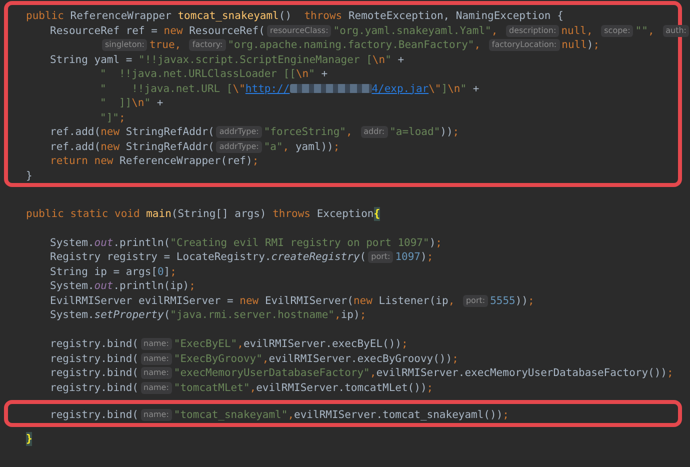 The image size is (690, 467). What do you see at coordinates (590, 45) in the screenshot?
I see `code-text: )` at bounding box center [590, 45].